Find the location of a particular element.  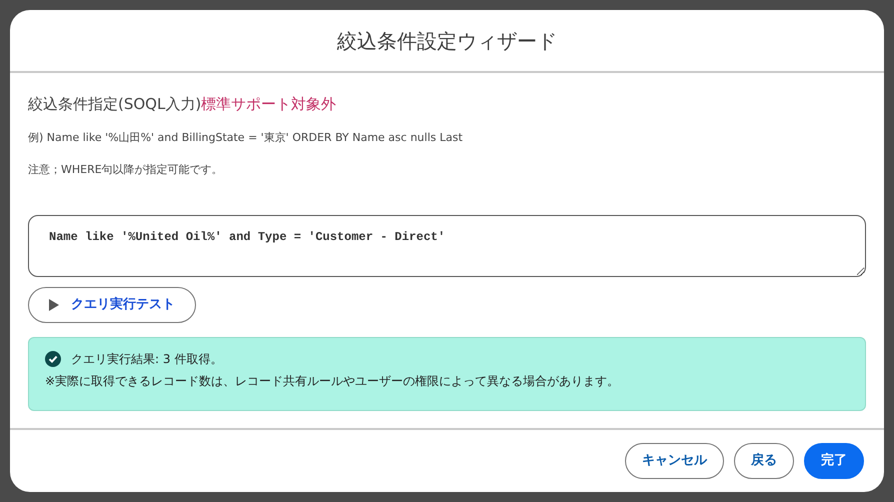

result-text: クエリ実行結果: 3 件取得。 is located at coordinates (146, 359).